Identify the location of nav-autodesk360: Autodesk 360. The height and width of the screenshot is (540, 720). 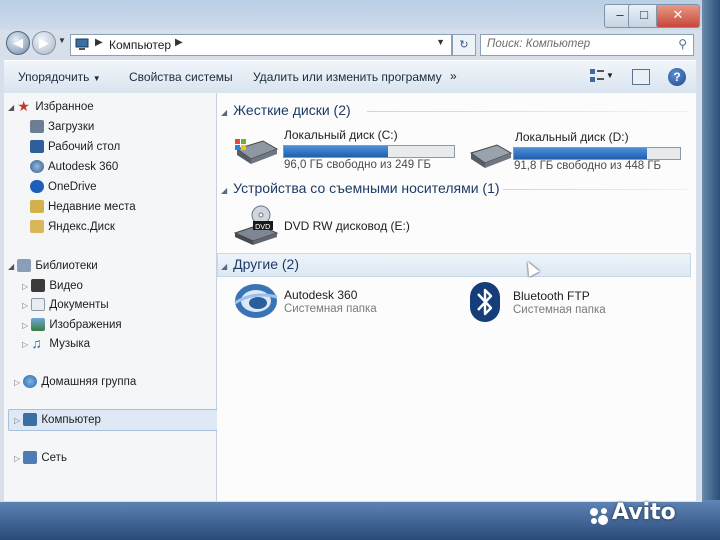
(74, 167).